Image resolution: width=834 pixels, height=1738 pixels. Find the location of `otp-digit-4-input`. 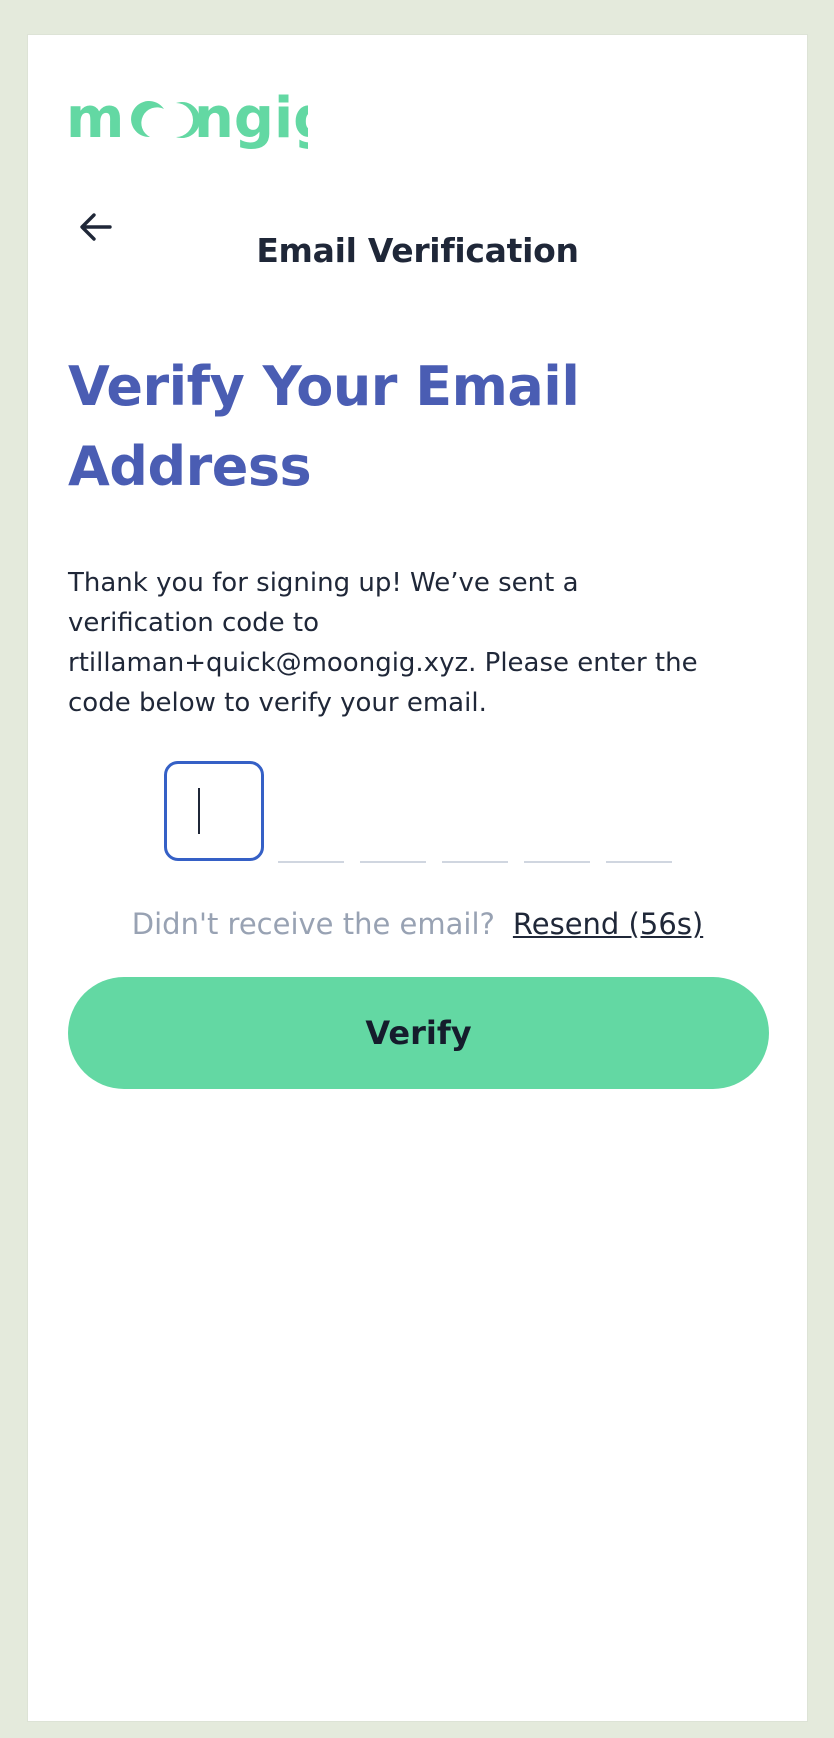

otp-digit-4-input is located at coordinates (475, 862).